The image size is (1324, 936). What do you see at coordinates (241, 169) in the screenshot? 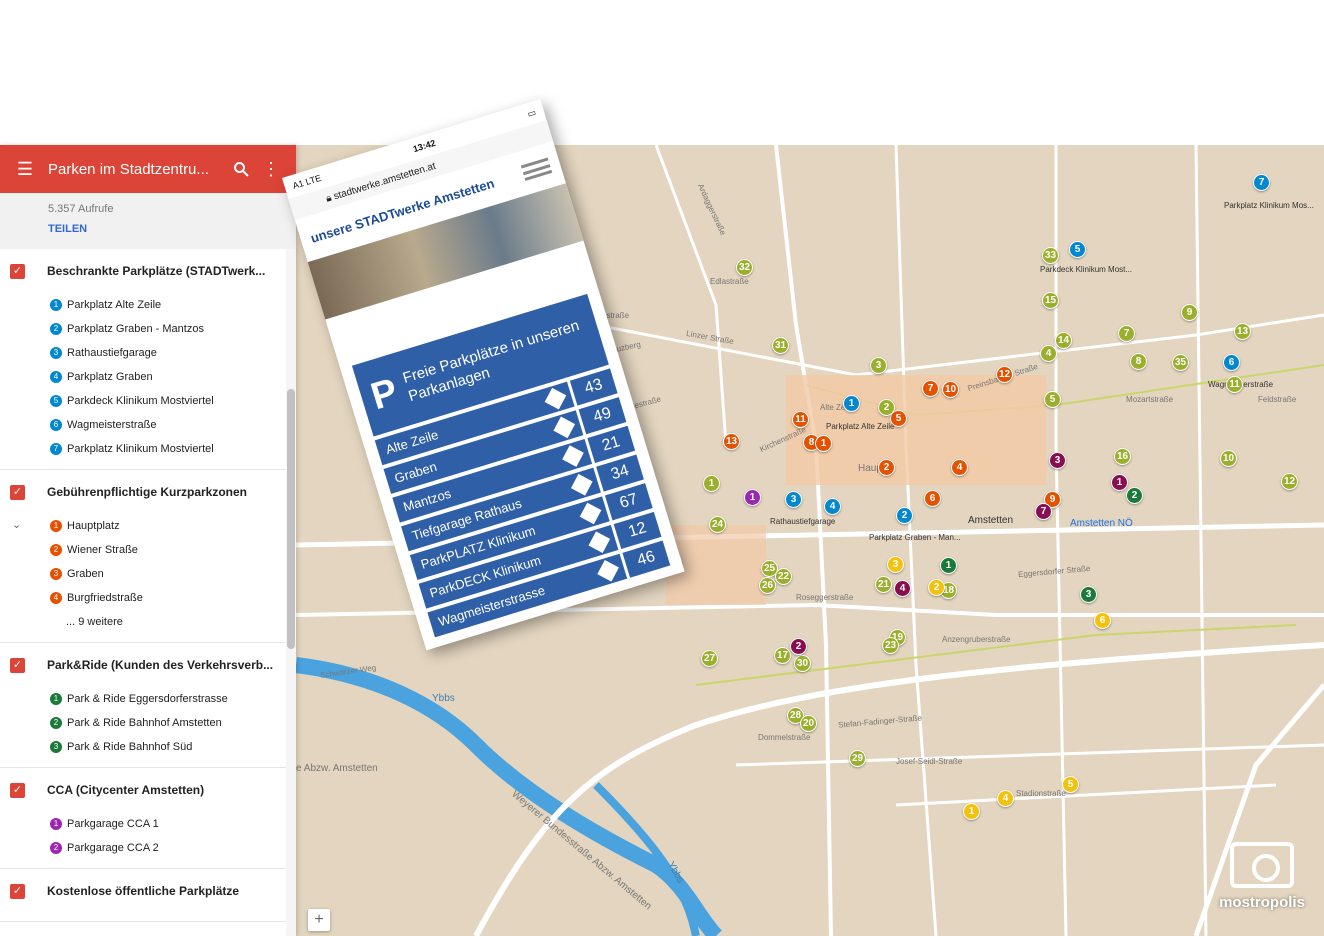
I see `search-icon` at bounding box center [241, 169].